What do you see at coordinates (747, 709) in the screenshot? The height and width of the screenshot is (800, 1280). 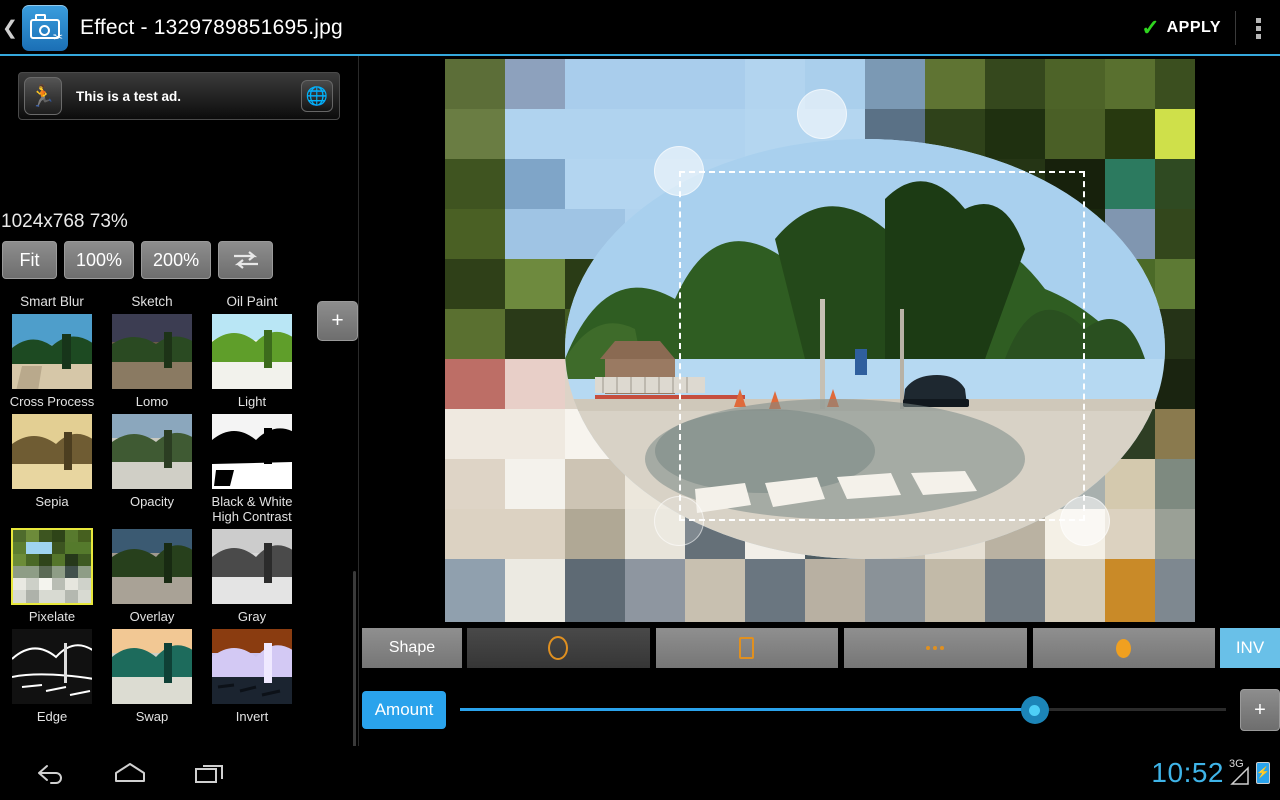 I see `slider-fill` at bounding box center [747, 709].